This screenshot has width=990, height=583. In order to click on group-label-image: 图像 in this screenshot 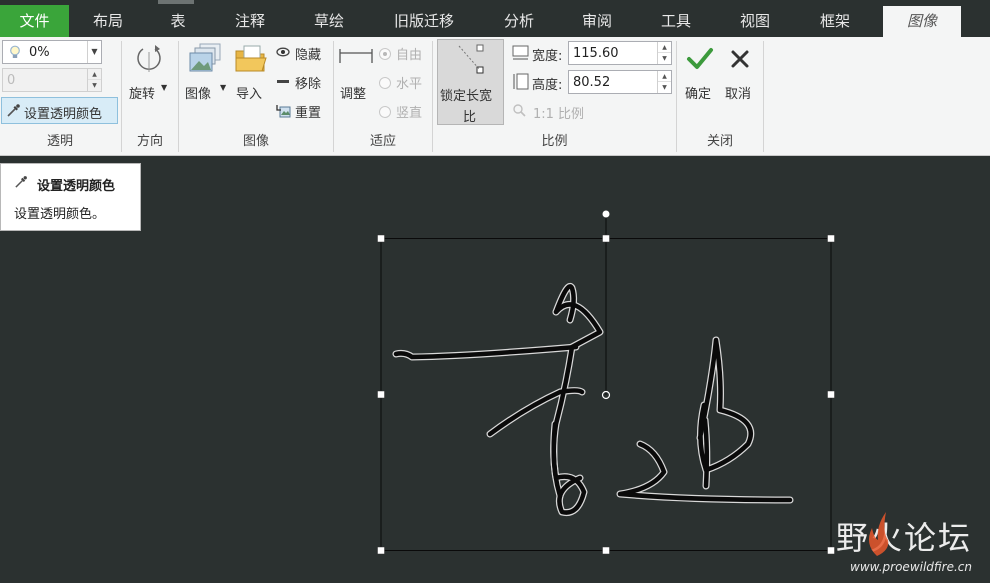, I will do `click(255, 141)`.